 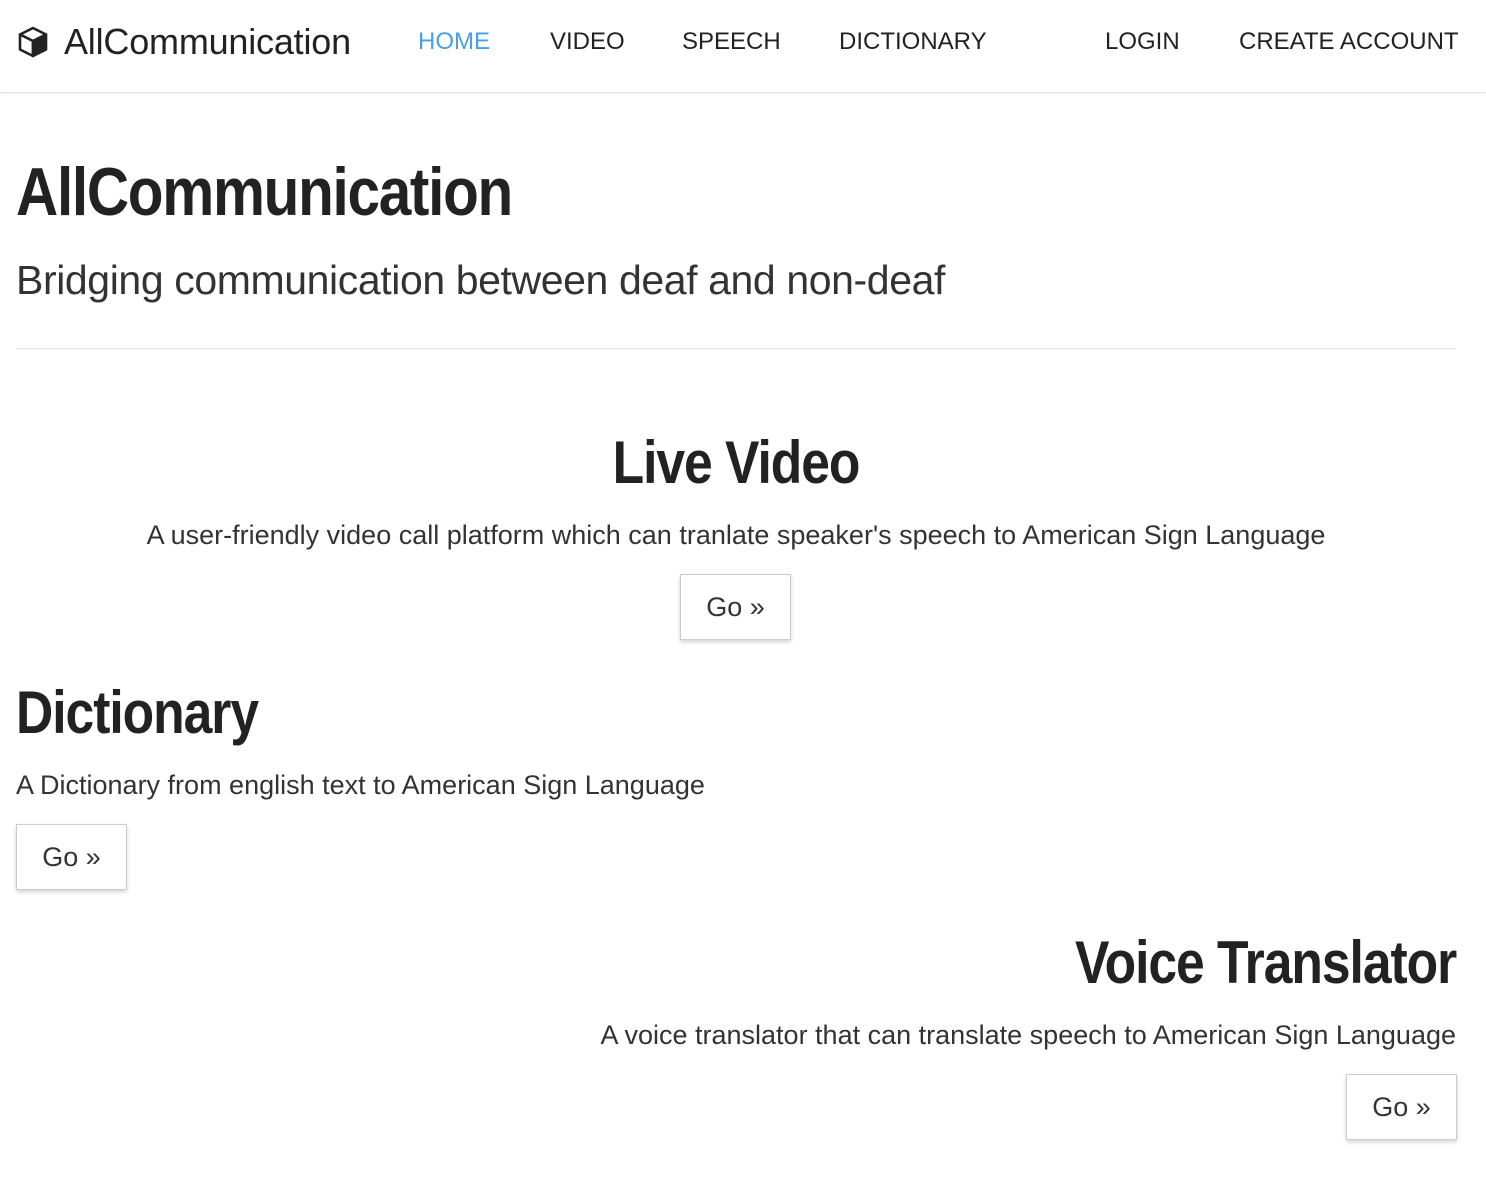 What do you see at coordinates (1265, 962) in the screenshot?
I see `voice-translator-title: Voice Translator` at bounding box center [1265, 962].